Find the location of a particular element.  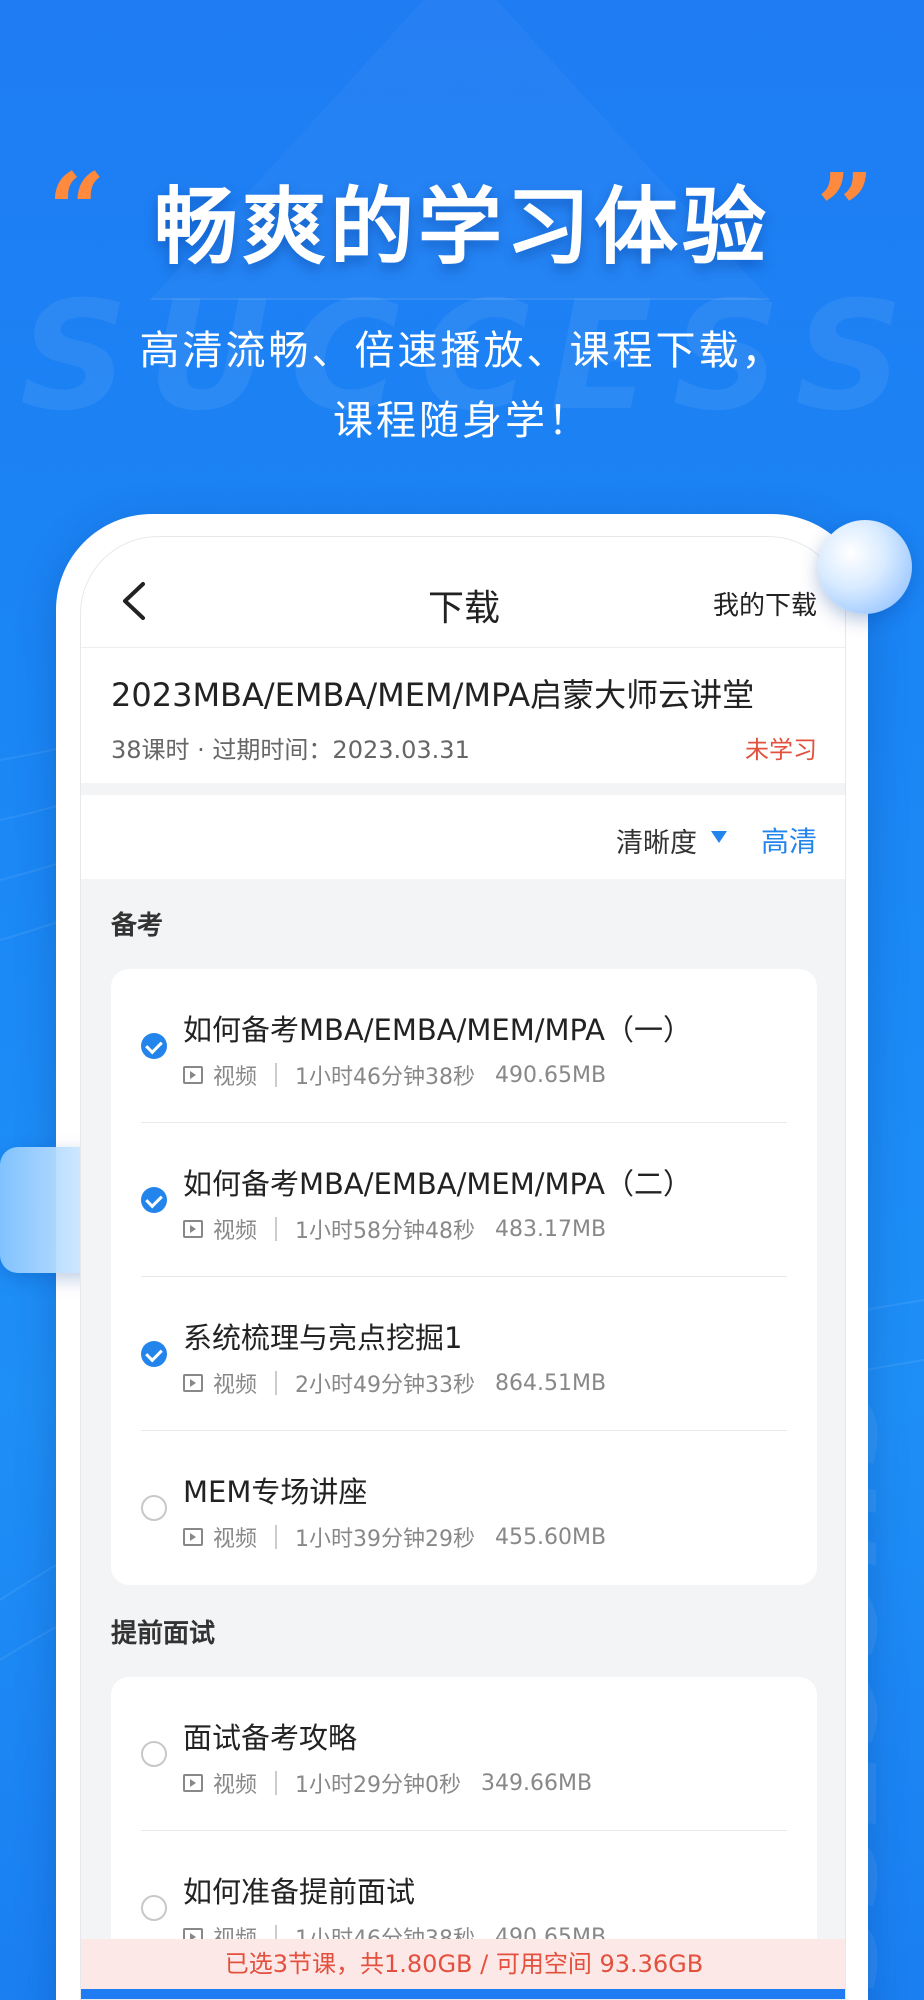

selection-summary: 已选3节课，共1.80GB / 可用空间 93.36GB is located at coordinates (463, 1964).